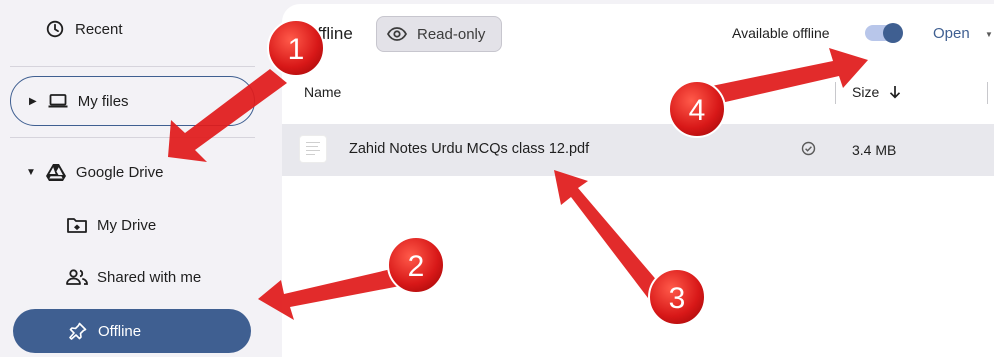  What do you see at coordinates (989, 34) in the screenshot?
I see `chevron-down-icon: ▼` at bounding box center [989, 34].